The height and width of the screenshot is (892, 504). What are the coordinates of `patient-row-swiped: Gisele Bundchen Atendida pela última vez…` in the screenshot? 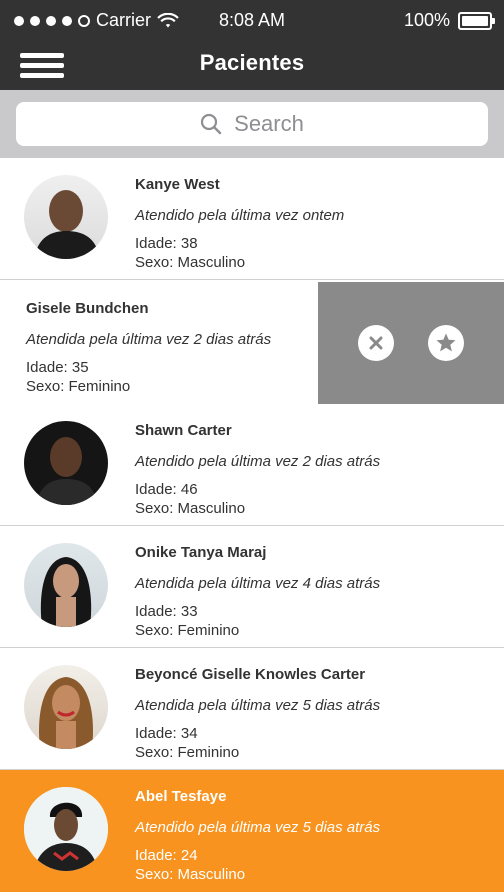 It's located at (252, 343).